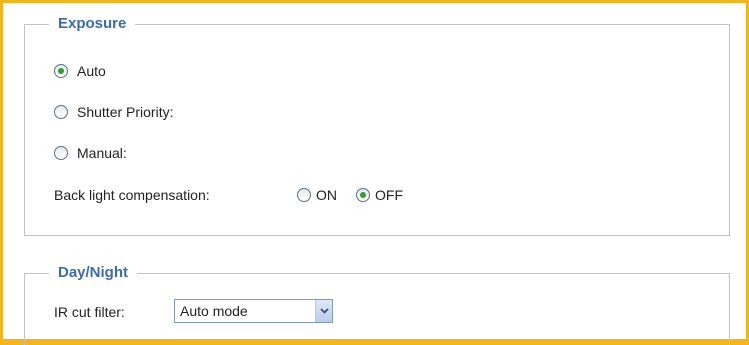 This screenshot has width=749, height=345. I want to click on ir-cut-filter-select: Auto mode, so click(253, 311).